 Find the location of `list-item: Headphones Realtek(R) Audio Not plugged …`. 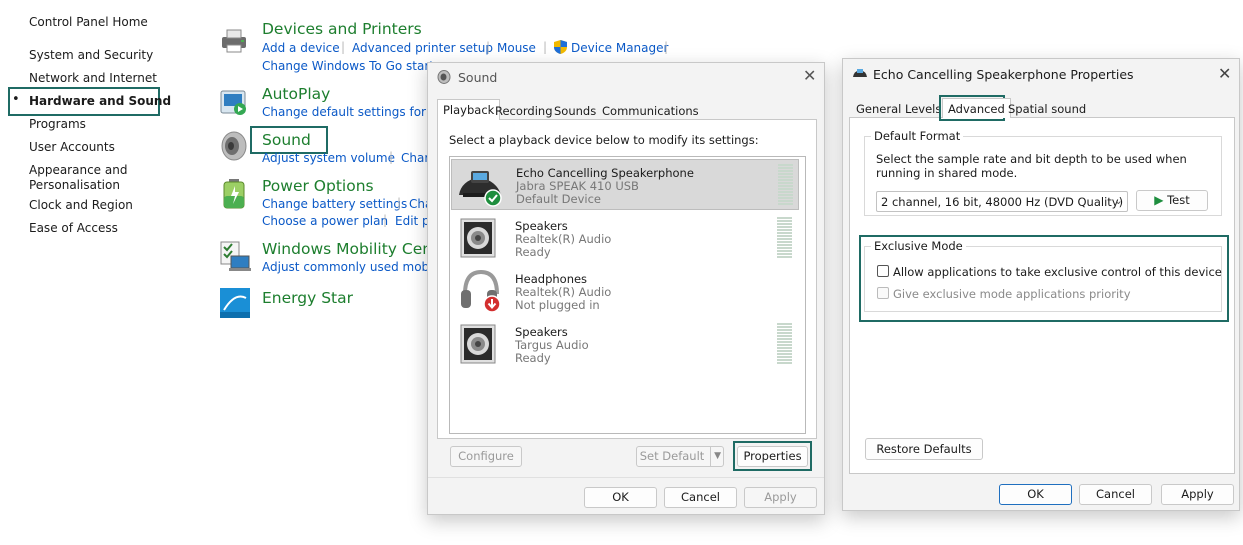

list-item: Headphones Realtek(R) Audio Not plugged … is located at coordinates (625, 291).